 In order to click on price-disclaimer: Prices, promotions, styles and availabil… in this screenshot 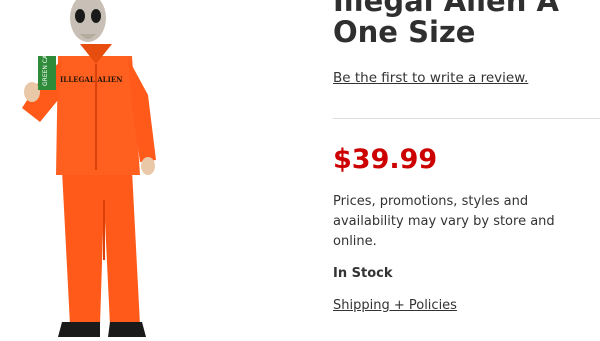, I will do `click(444, 221)`.